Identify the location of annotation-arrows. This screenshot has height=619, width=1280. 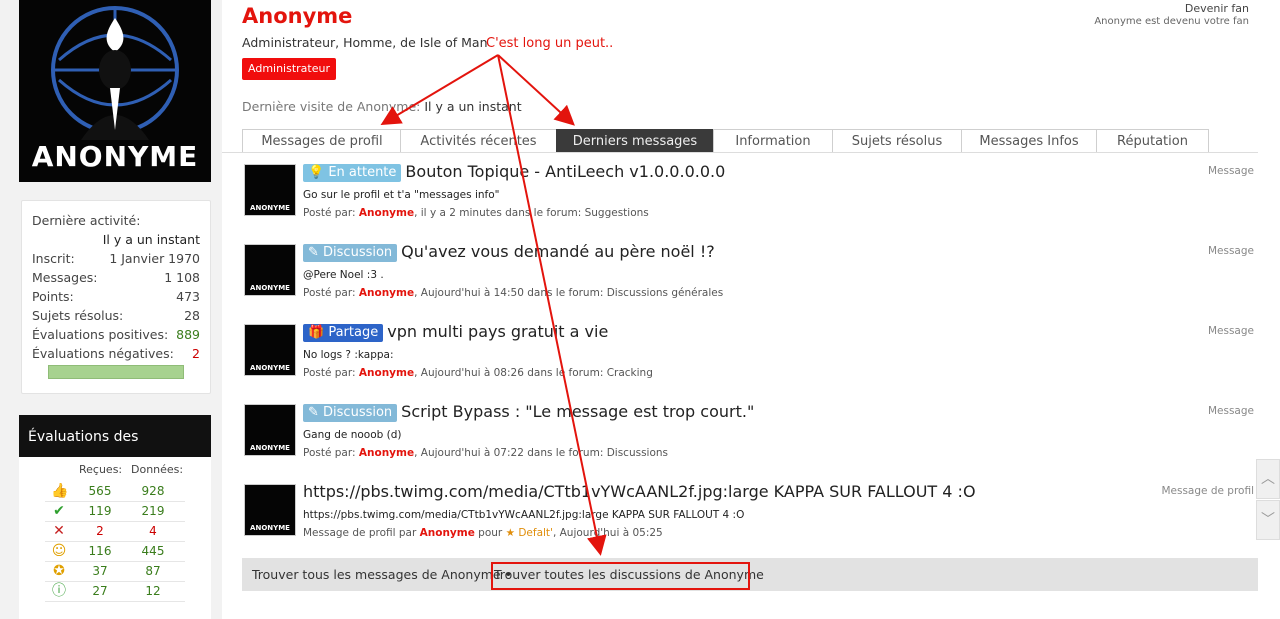
(493, 305).